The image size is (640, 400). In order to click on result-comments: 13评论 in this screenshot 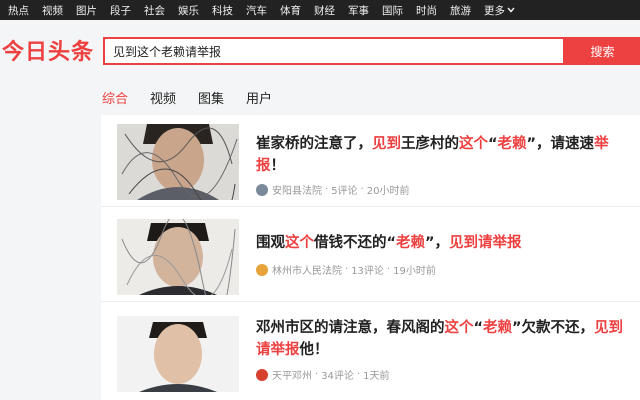, I will do `click(367, 269)`.